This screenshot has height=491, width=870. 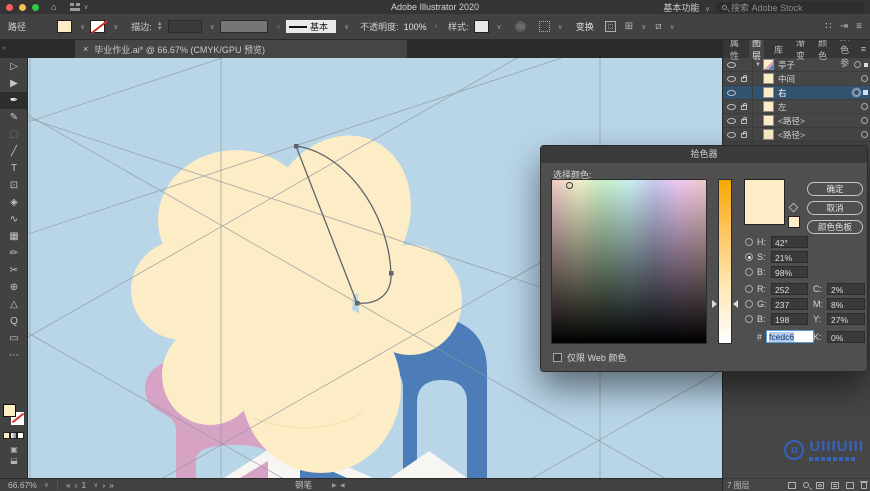 What do you see at coordinates (14, 151) in the screenshot?
I see `pencil-tool: ╱` at bounding box center [14, 151].